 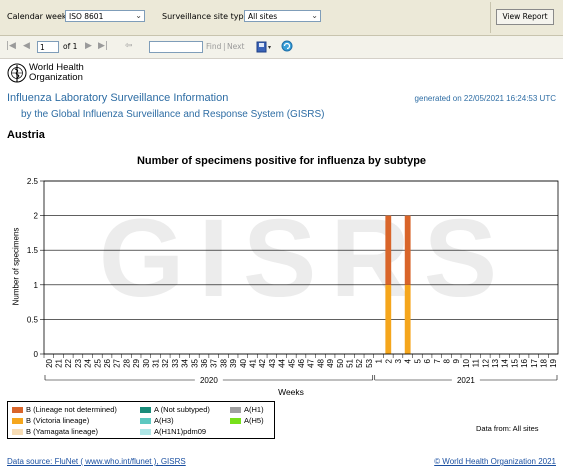 I want to click on x-tick-label: 43, so click(x=272, y=362).